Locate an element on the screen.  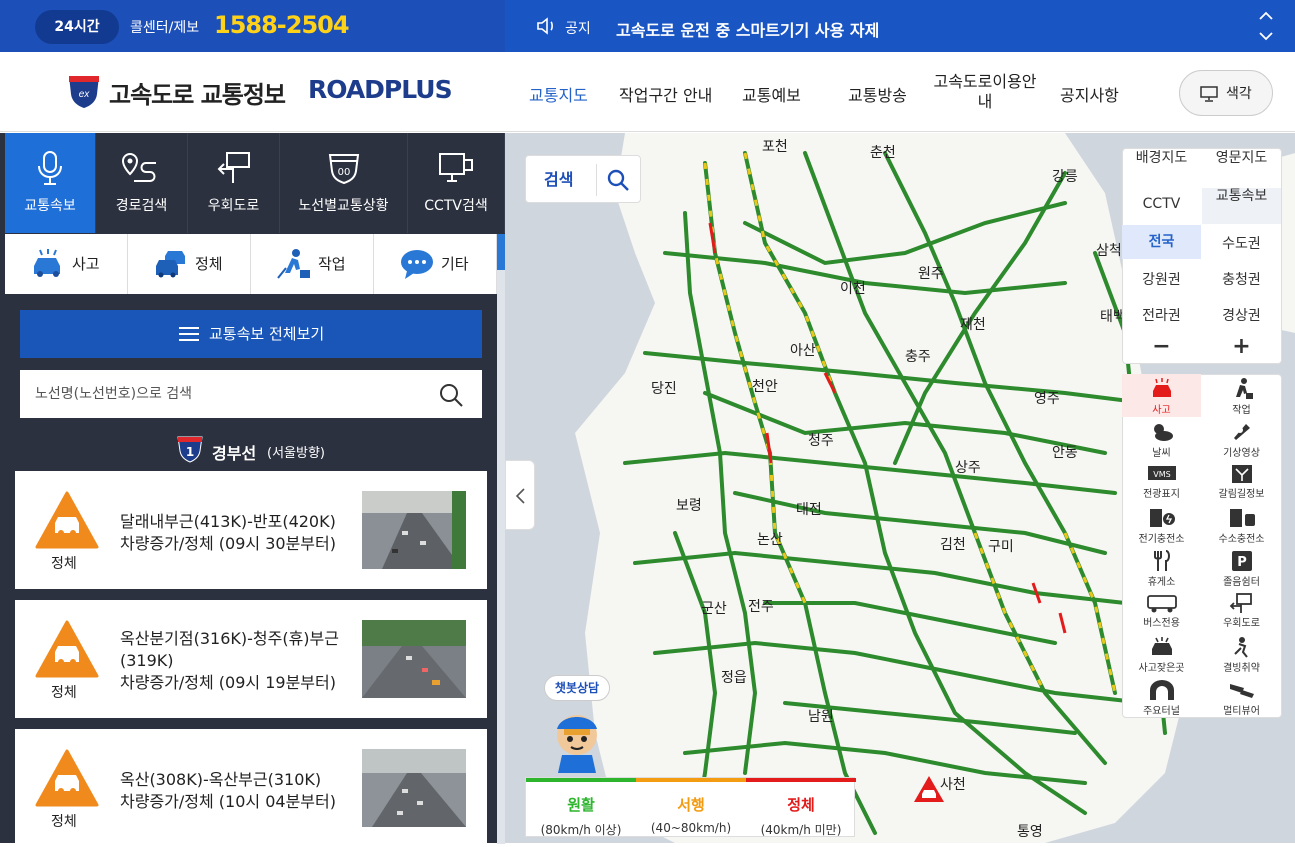
nav-usage-guide: 고속도로이용안내 is located at coordinates (985, 92).